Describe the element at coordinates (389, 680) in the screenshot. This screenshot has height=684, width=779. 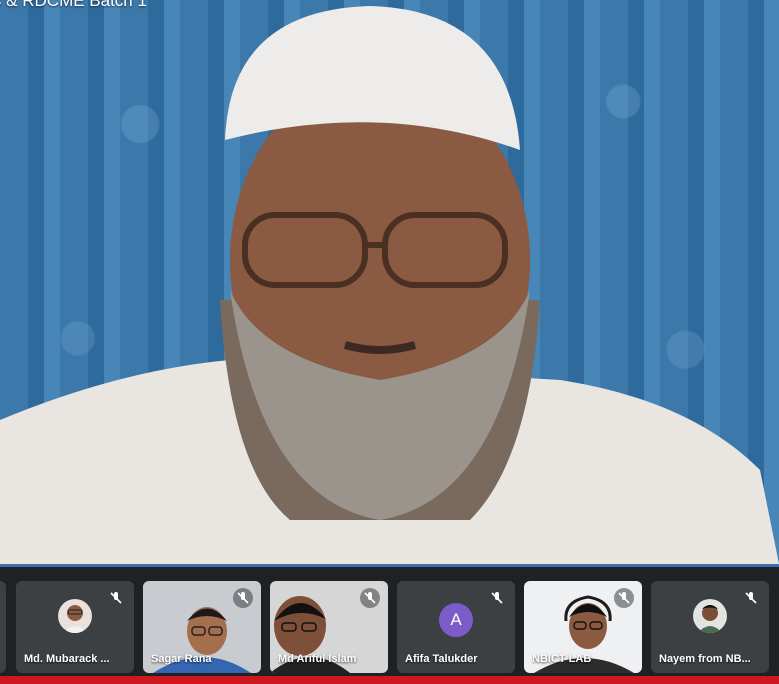
I see `bottom-progress-bar` at that location.